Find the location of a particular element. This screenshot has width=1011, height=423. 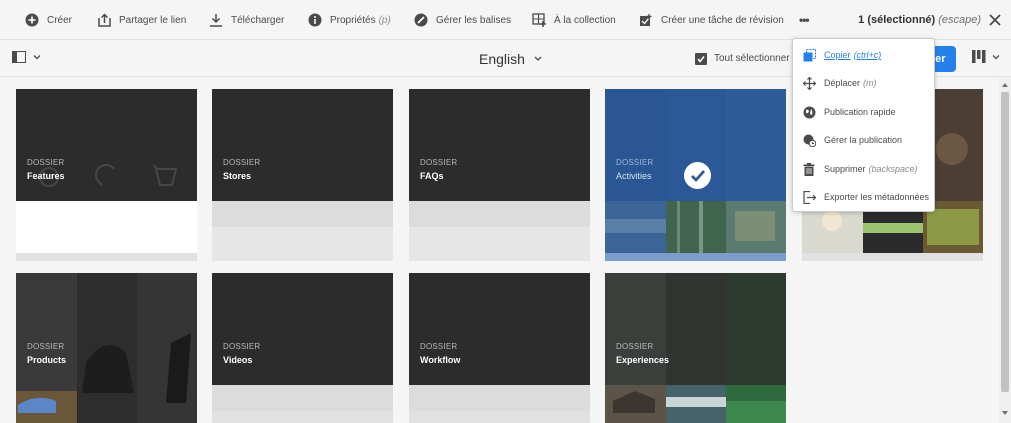

folder-card-features: DOSSIER Features is located at coordinates (106, 175).